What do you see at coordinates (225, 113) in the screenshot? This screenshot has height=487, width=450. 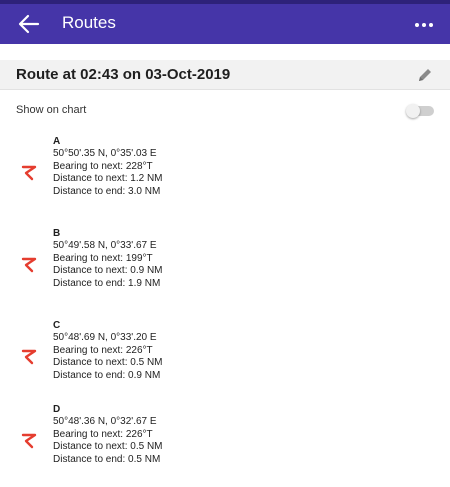 I see `show-on-chart-row: Show on chart` at bounding box center [225, 113].